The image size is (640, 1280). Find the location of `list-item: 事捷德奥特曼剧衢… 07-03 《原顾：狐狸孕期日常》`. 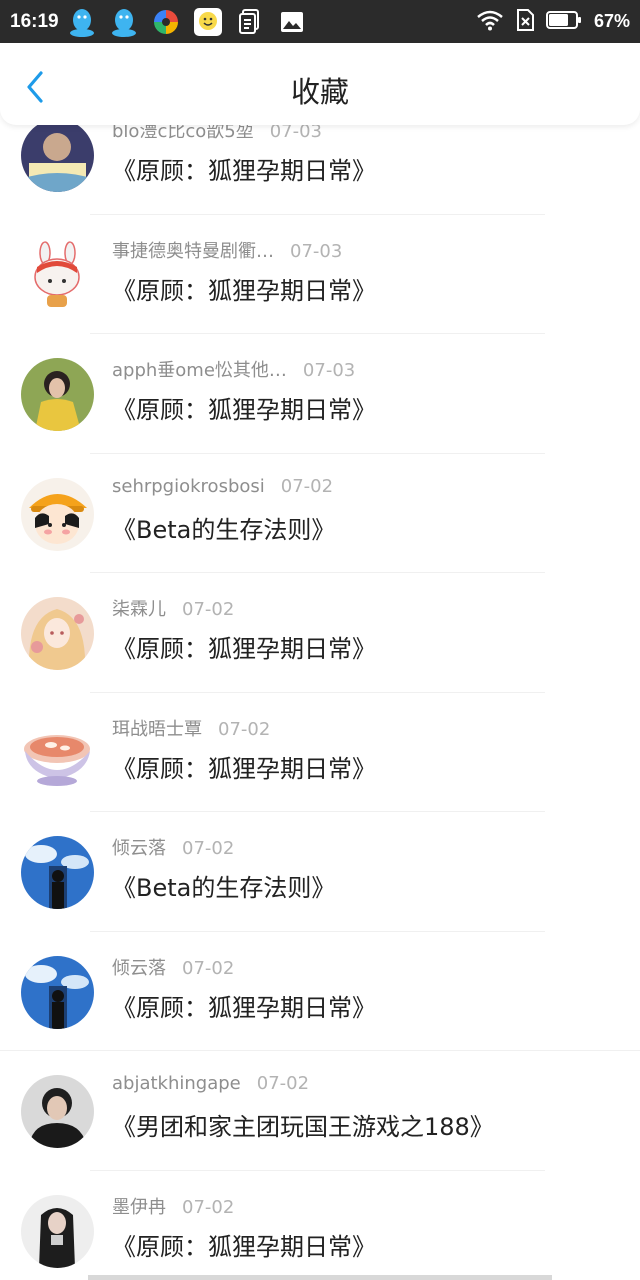

list-item: 事捷德奥特曼剧衢… 07-03 《原顾：狐狸孕期日常》 is located at coordinates (320, 274).